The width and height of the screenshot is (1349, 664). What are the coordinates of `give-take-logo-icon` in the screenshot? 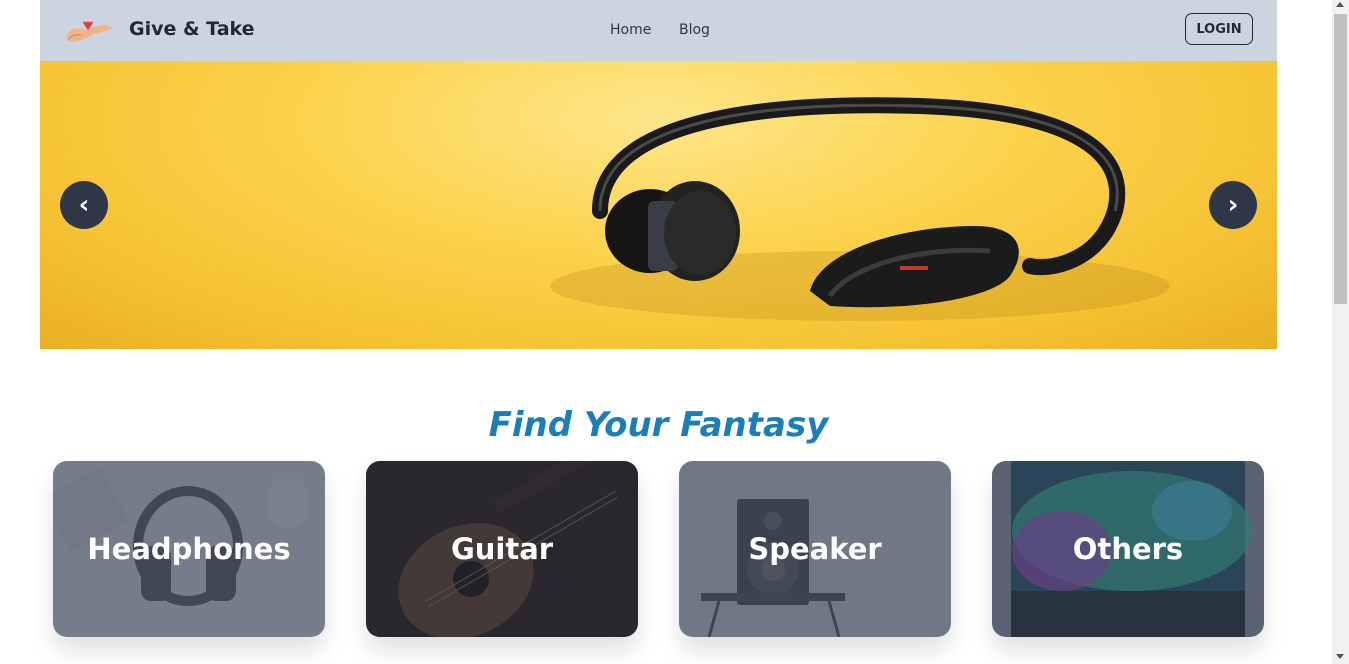 It's located at (89, 30).